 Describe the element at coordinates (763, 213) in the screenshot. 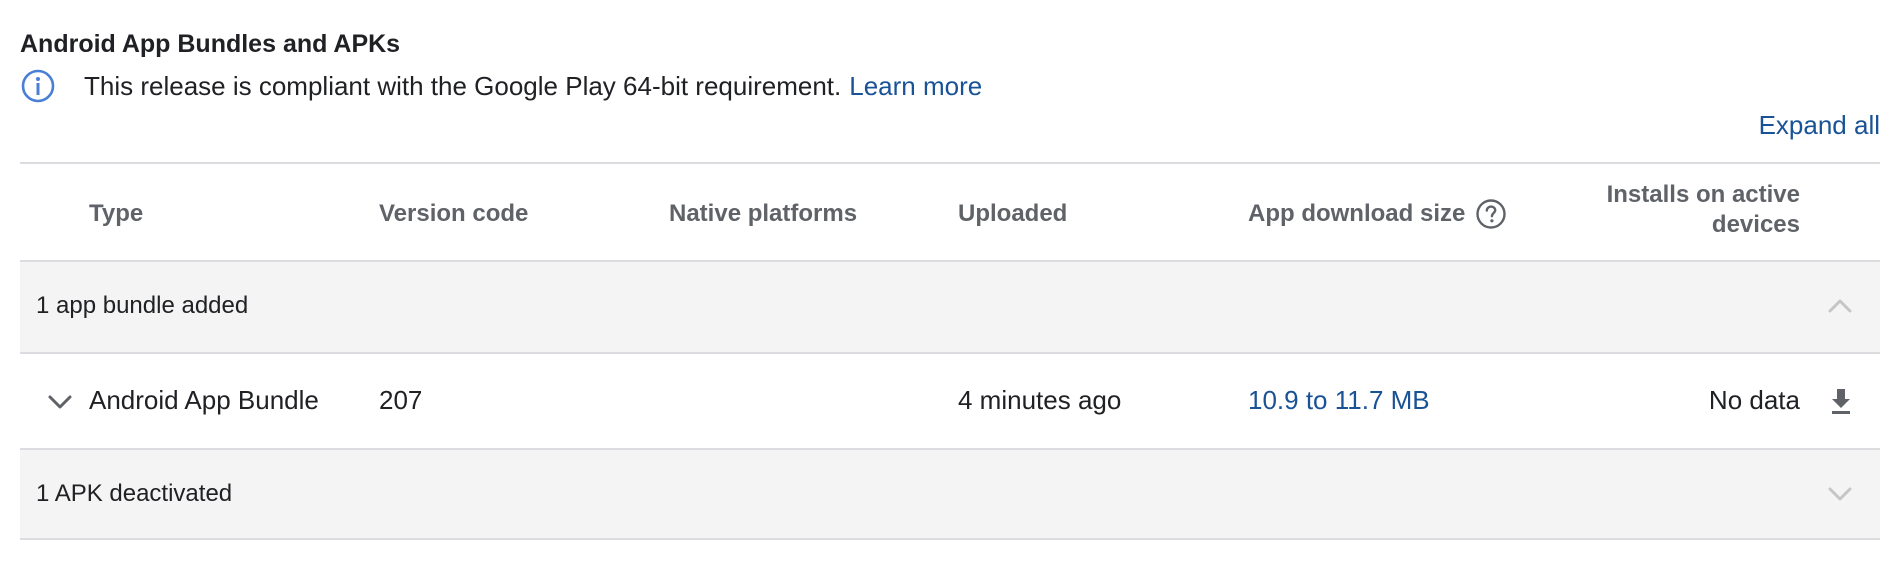

I see `column-header-native-platforms: Native platforms` at that location.